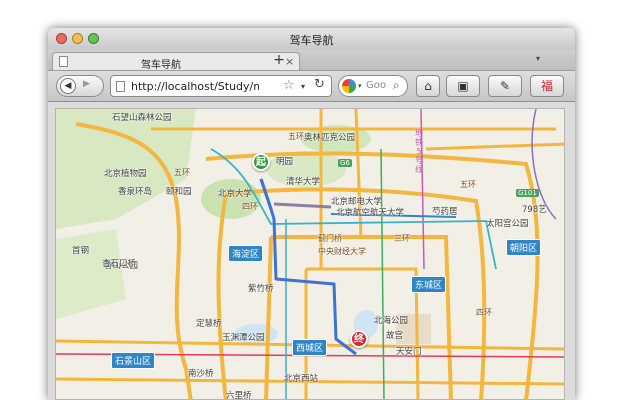 The image size is (623, 400). I want to click on map-label: 紫竹桥, so click(261, 289).